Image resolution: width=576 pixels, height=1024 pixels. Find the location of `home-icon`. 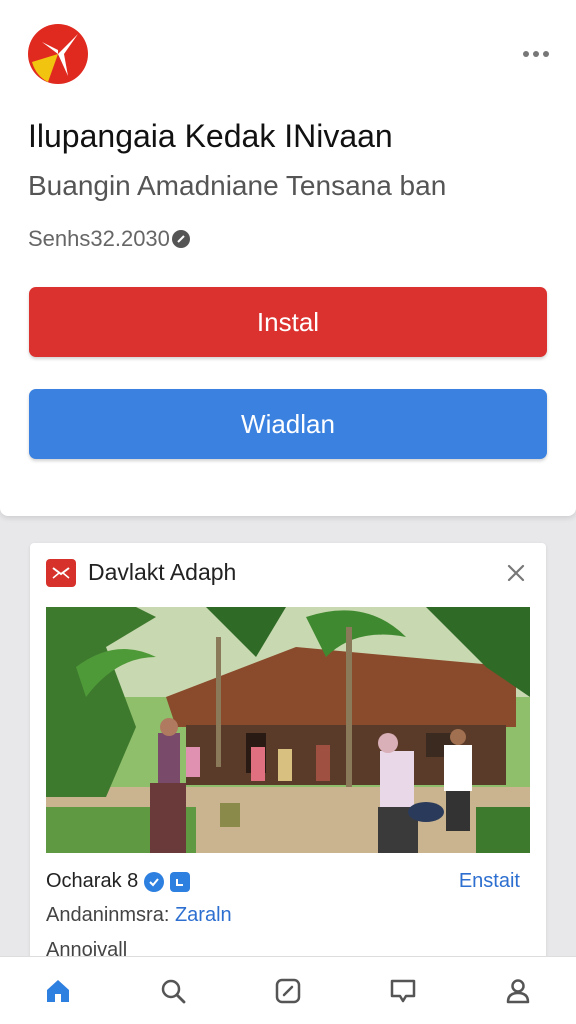

home-icon is located at coordinates (57, 990).